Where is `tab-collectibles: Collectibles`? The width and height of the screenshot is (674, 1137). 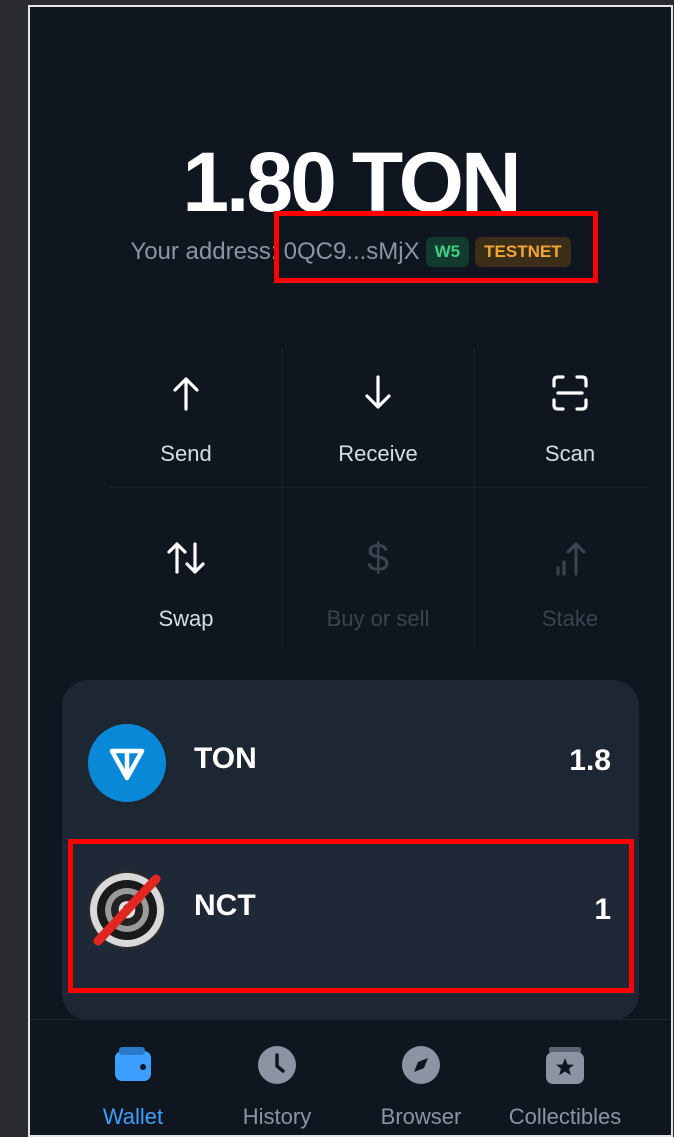
tab-collectibles: Collectibles is located at coordinates (565, 1087).